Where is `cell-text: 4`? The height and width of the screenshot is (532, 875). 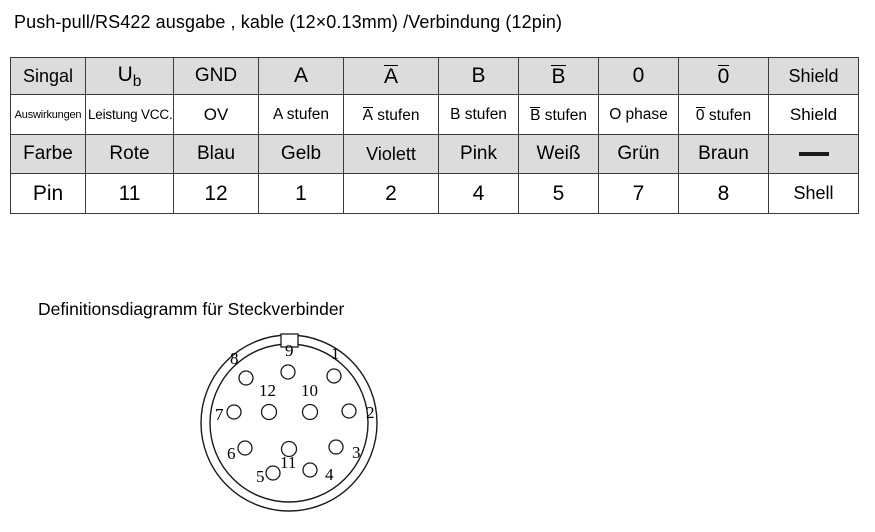
cell-text: 4 is located at coordinates (478, 193).